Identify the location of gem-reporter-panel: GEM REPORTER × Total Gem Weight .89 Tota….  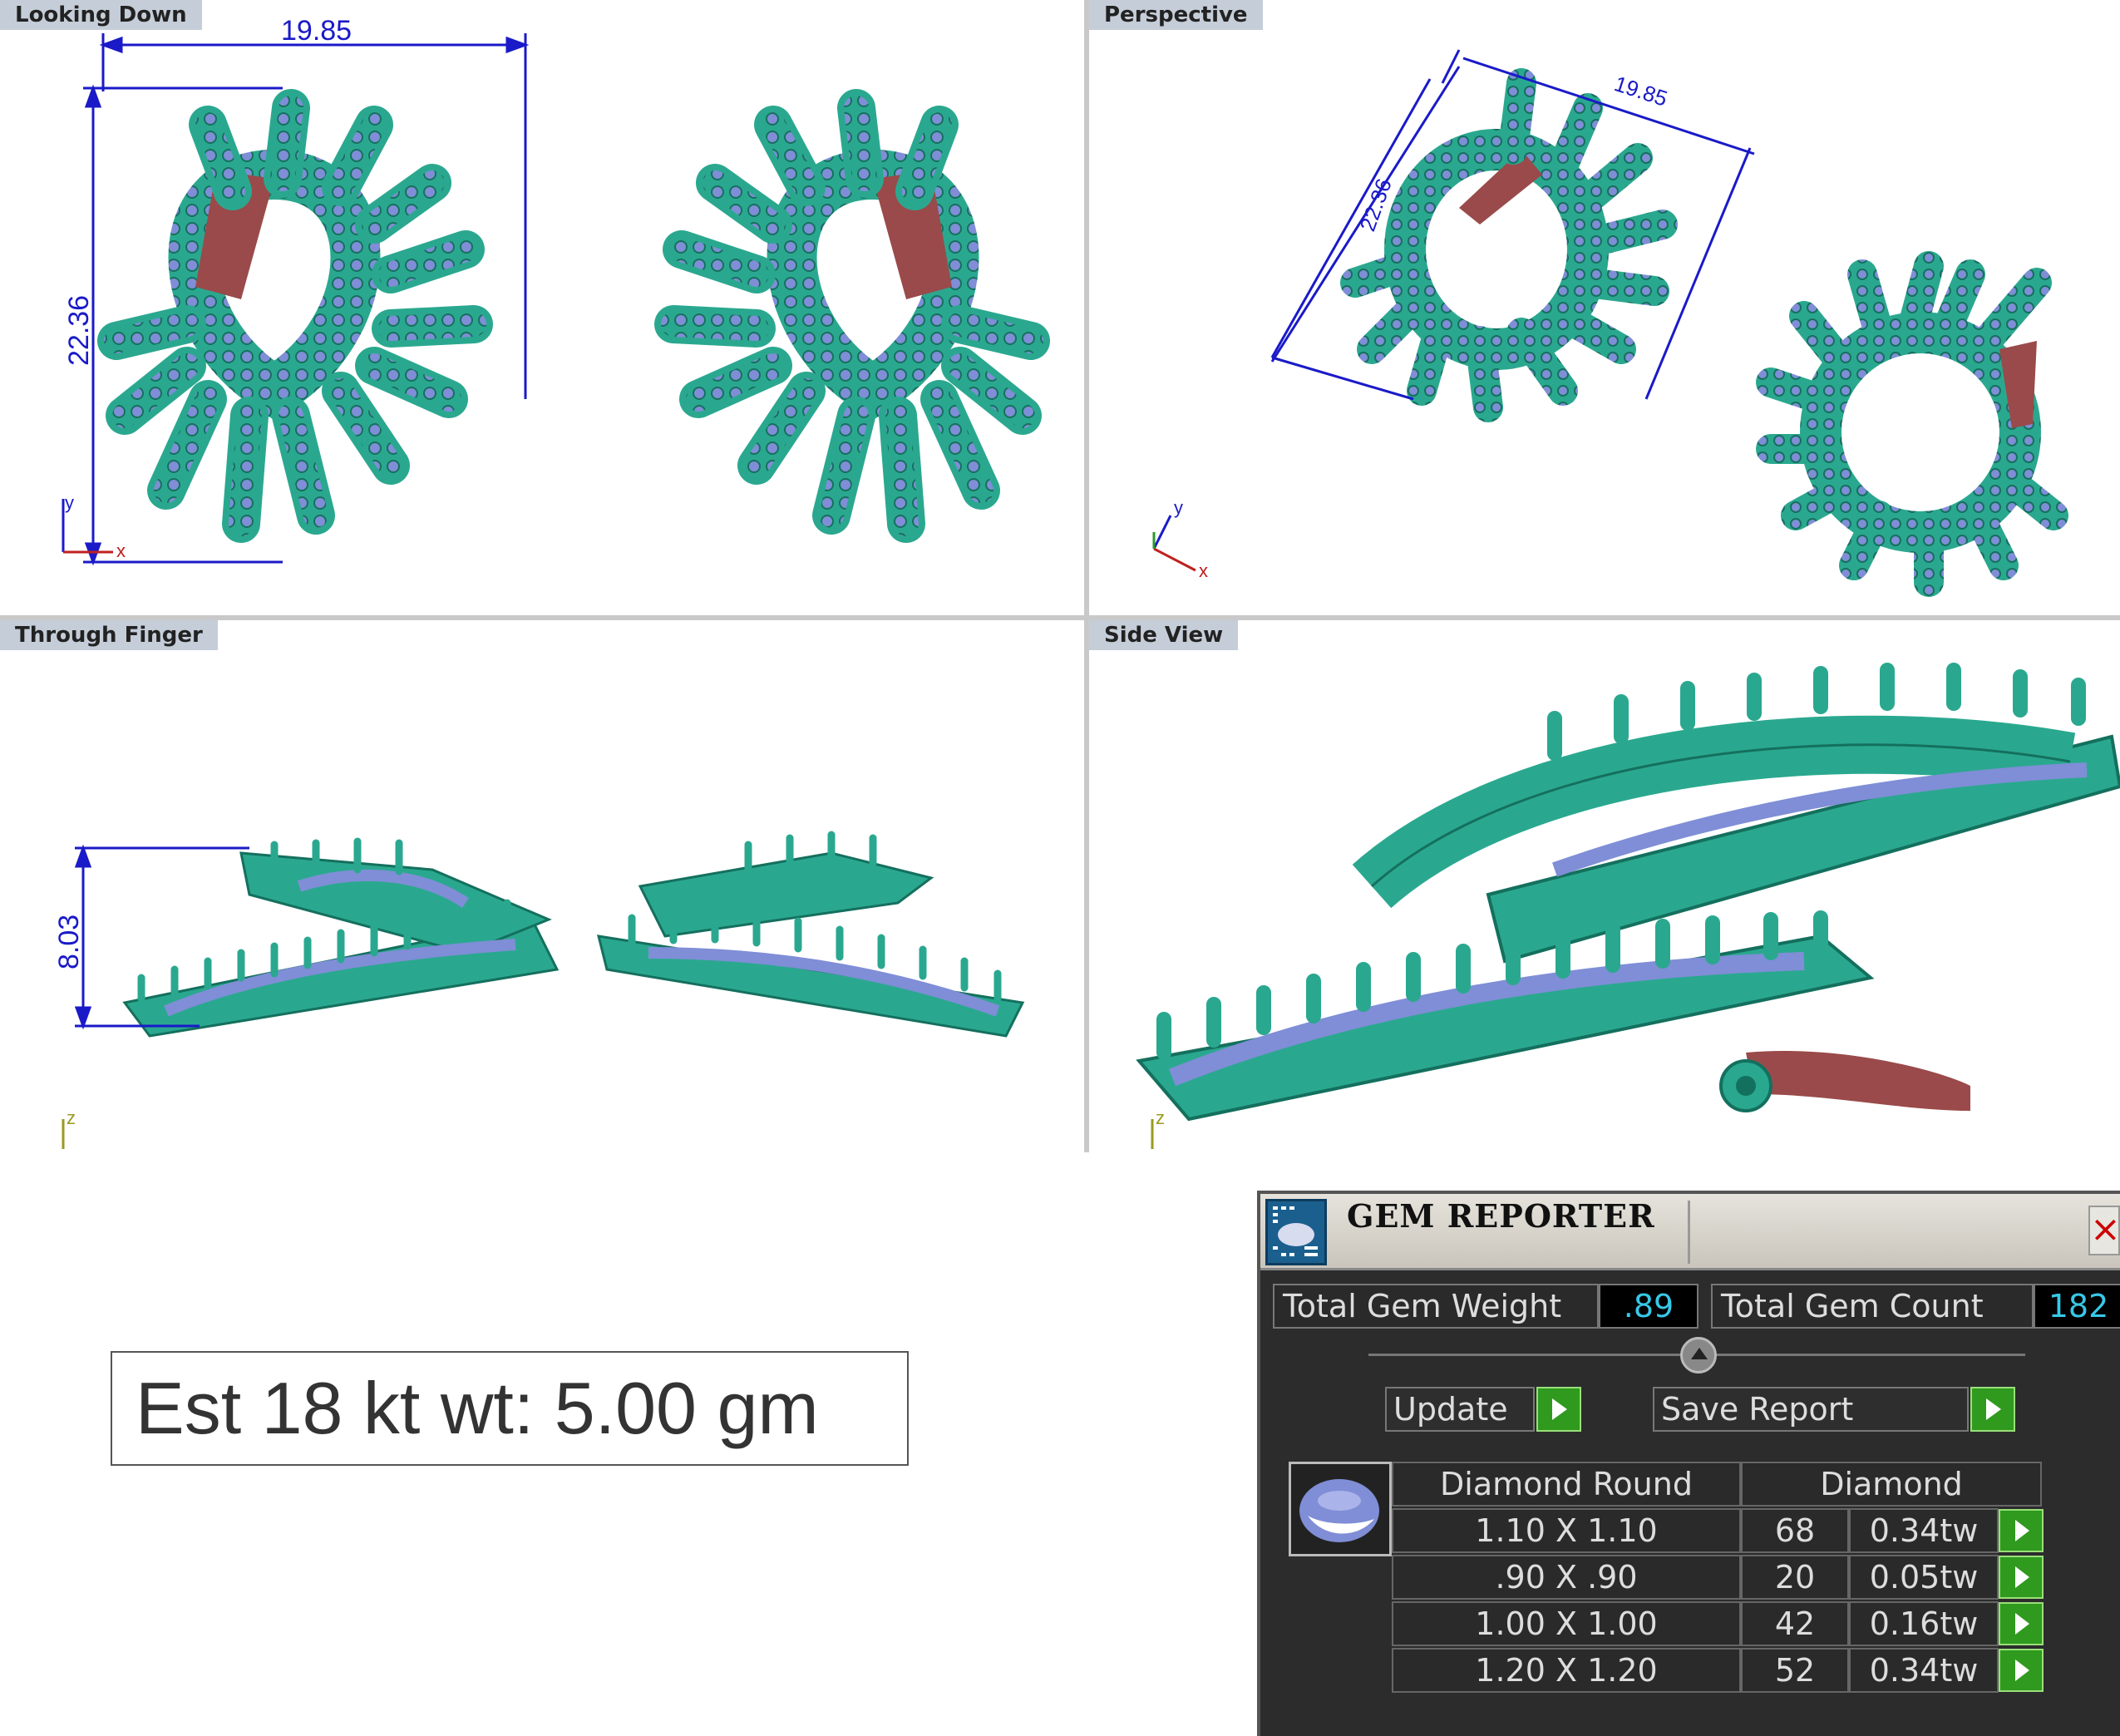
(1688, 1463).